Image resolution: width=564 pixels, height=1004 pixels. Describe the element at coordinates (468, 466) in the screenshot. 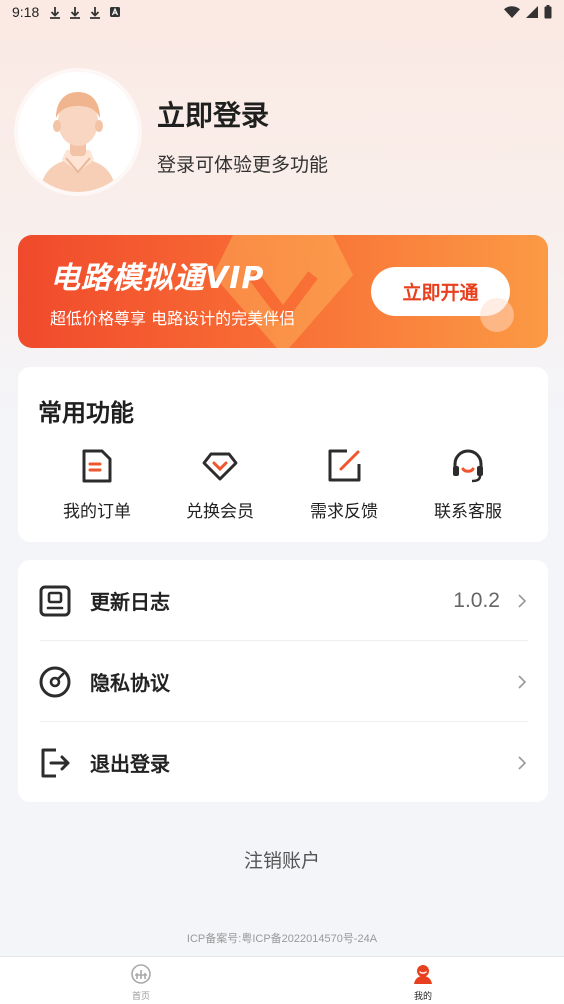

I see `headset-icon` at that location.